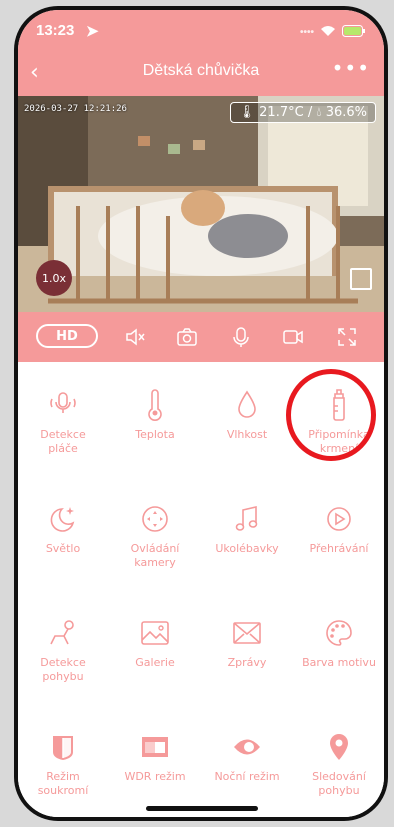  Describe the element at coordinates (155, 405) in the screenshot. I see `thermometer-icon` at that location.